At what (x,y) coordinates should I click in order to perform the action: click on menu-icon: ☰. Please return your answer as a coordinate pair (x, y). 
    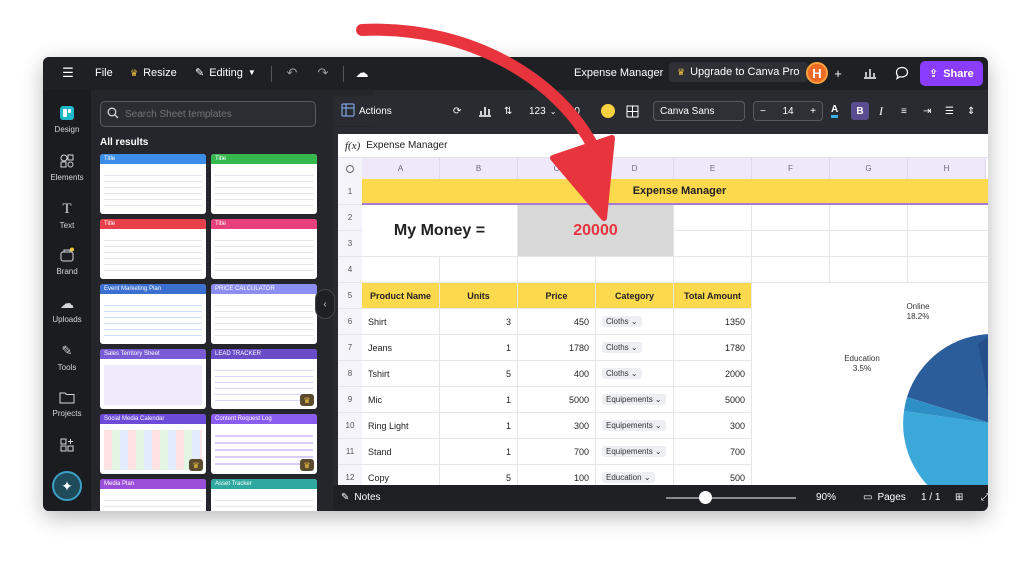
    Looking at the image, I should click on (68, 73).